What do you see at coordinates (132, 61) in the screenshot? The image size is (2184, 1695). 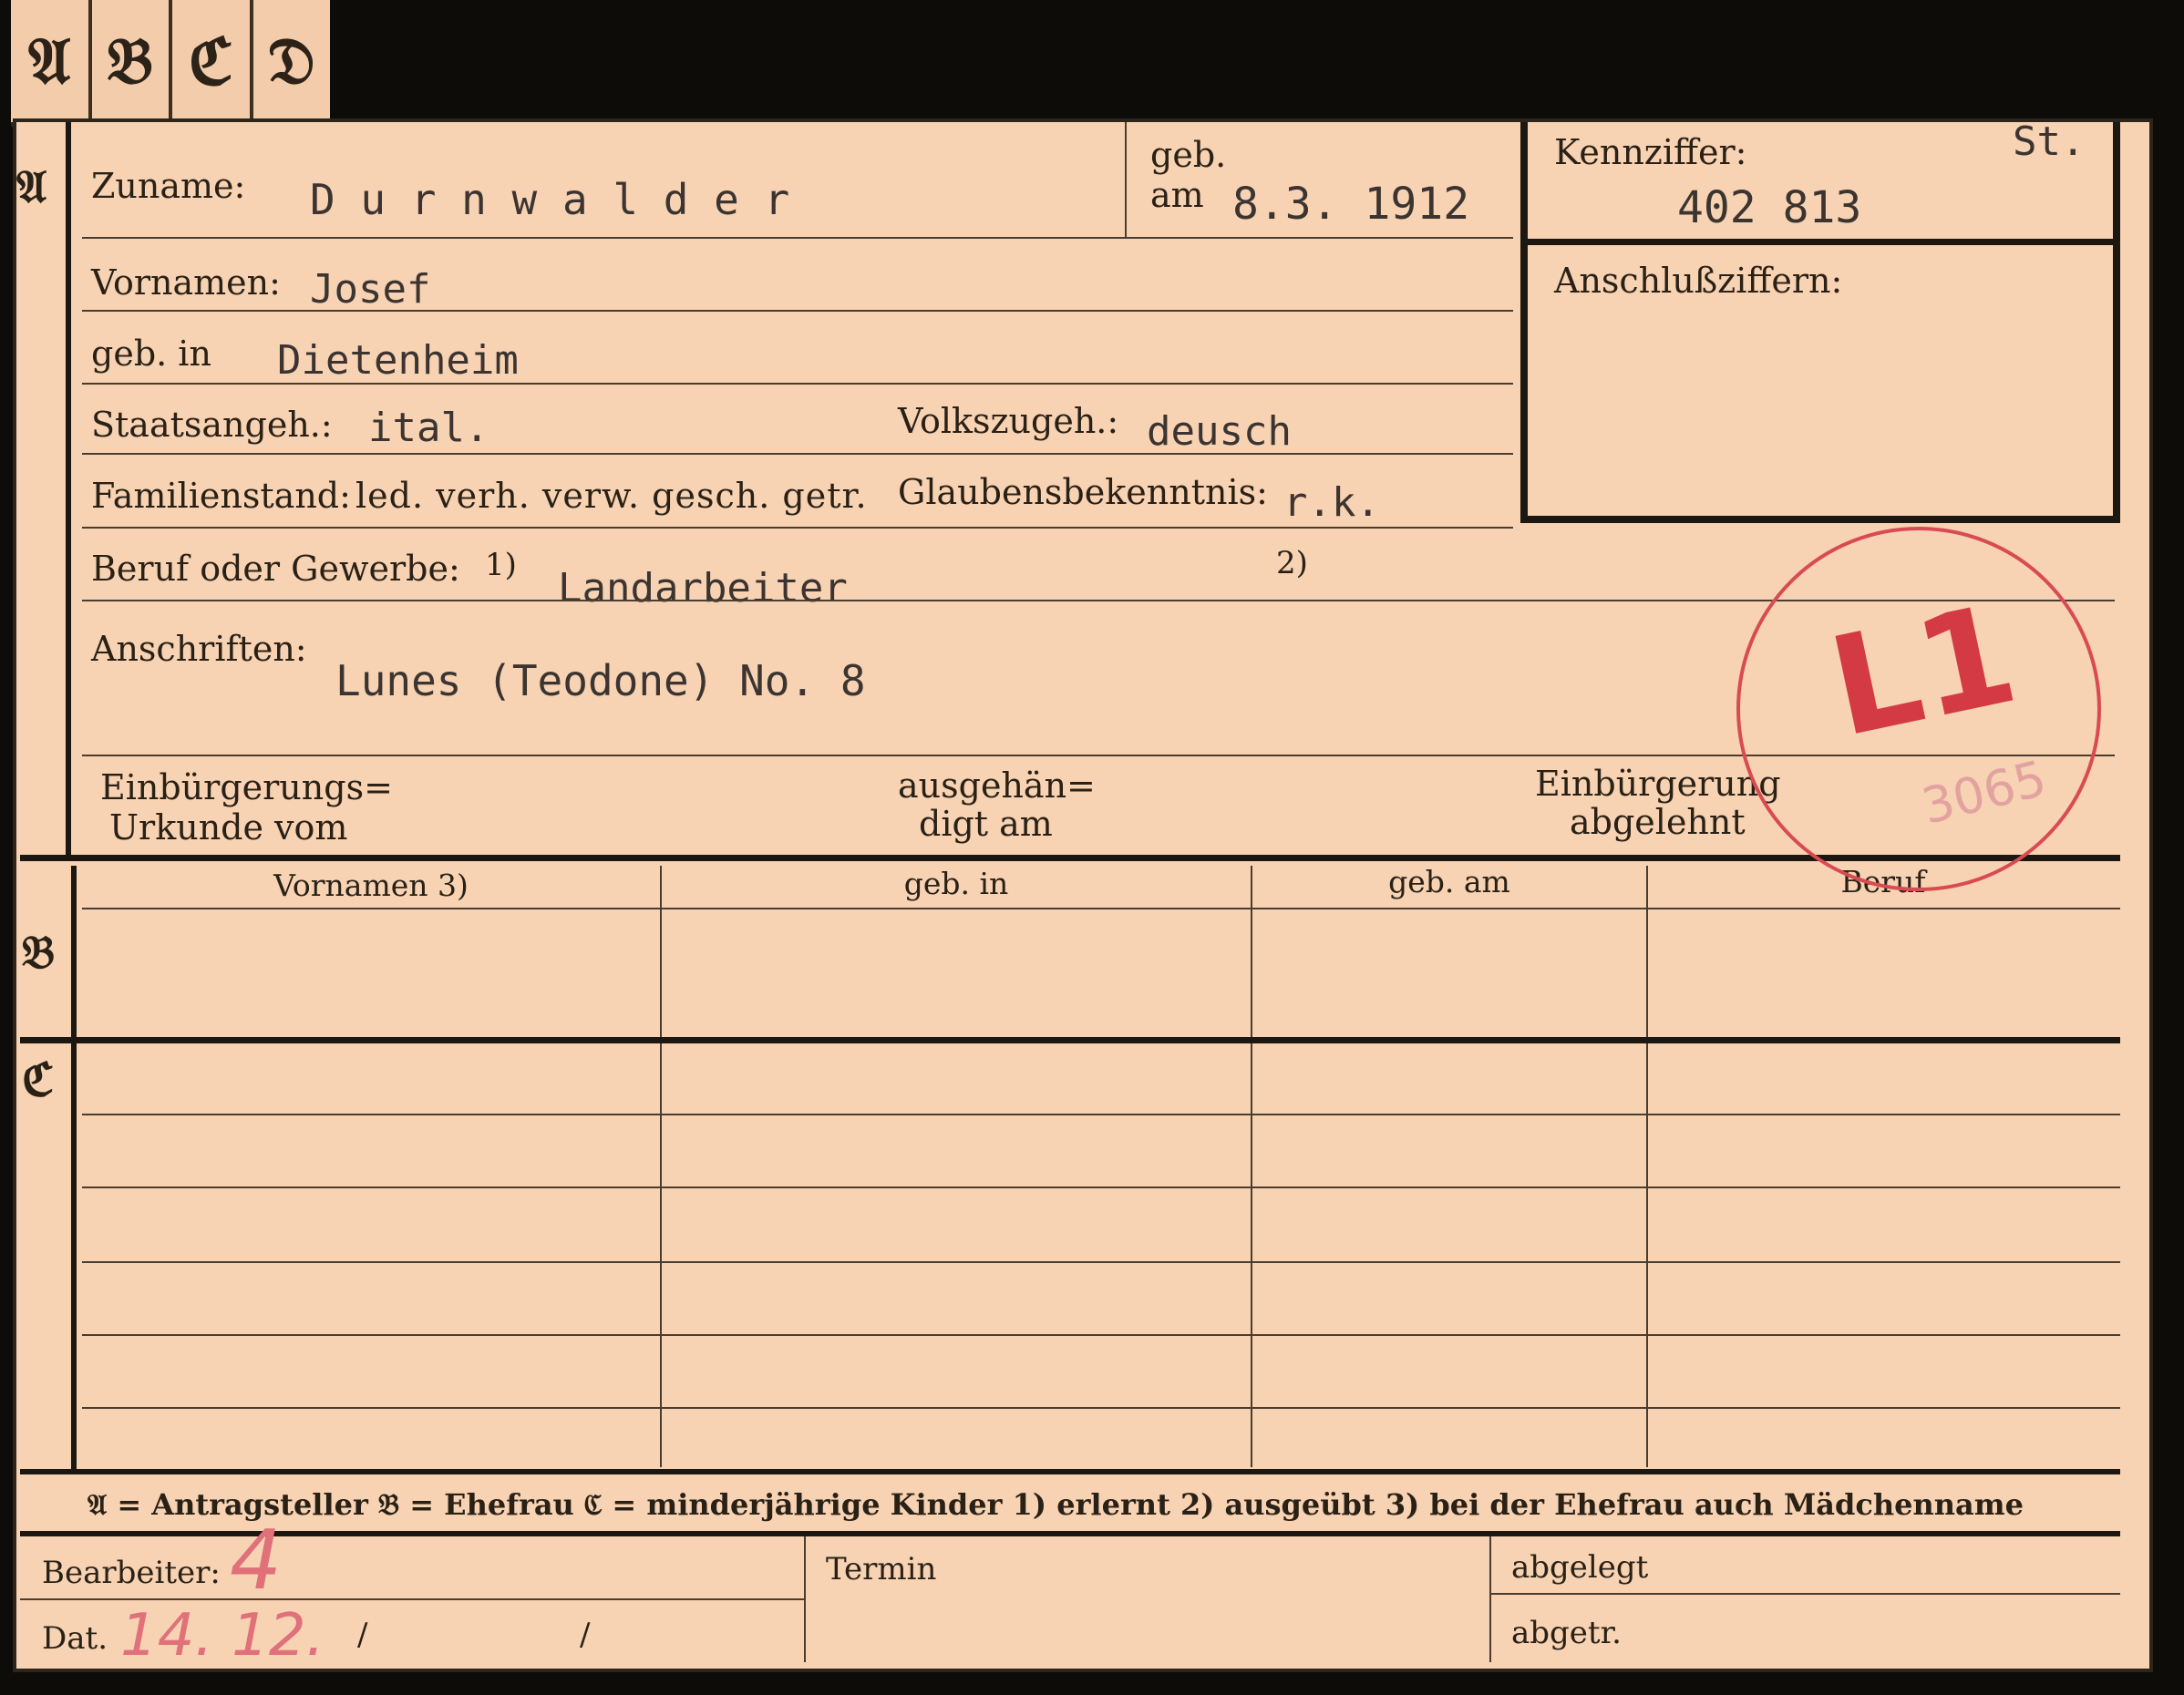 I see `tab-b: 𝔅` at bounding box center [132, 61].